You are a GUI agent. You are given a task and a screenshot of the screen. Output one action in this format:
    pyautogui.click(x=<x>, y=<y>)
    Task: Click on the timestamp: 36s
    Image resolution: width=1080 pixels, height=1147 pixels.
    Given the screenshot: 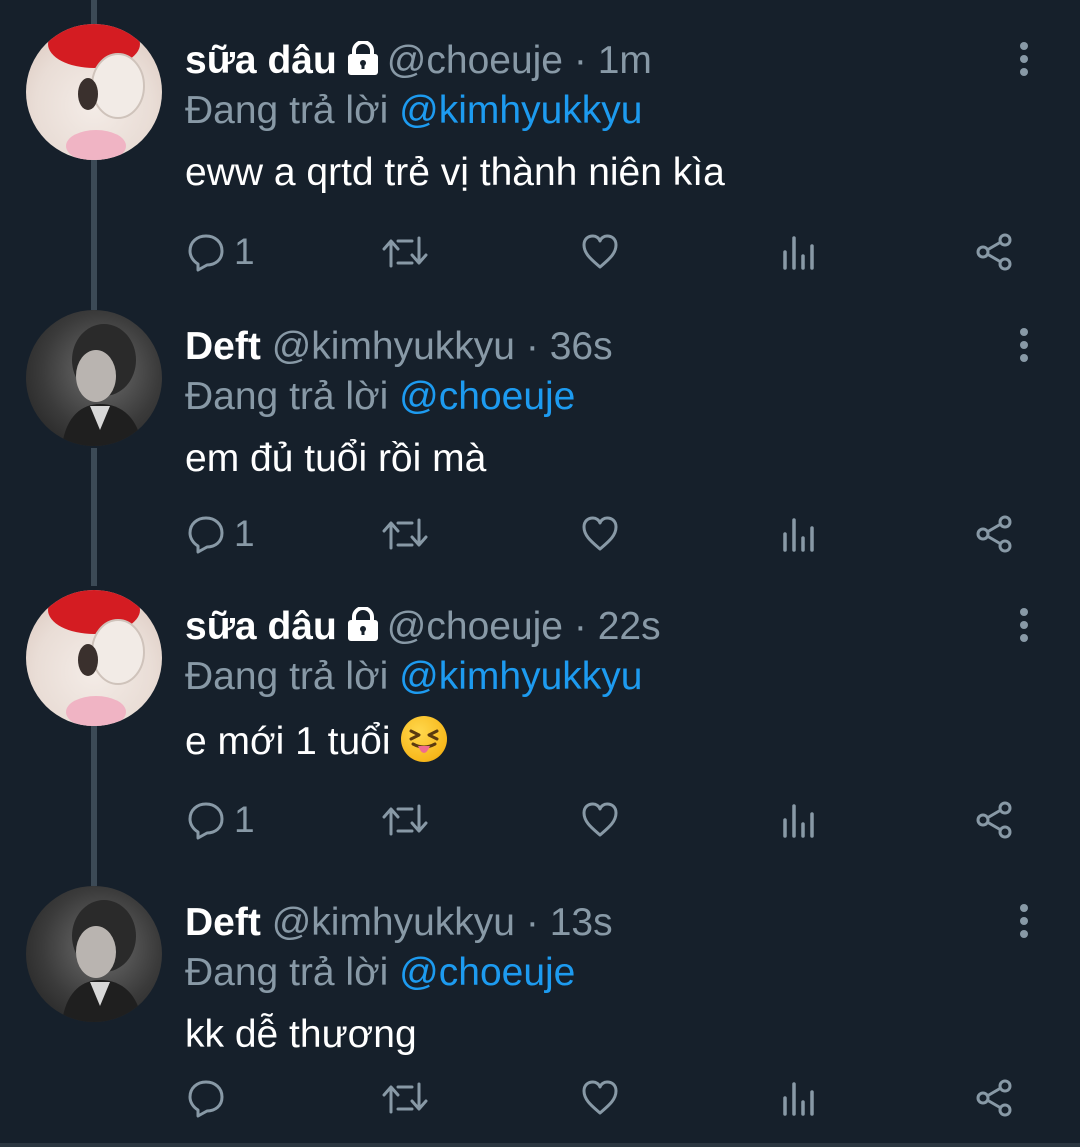 What is the action you would take?
    pyautogui.click(x=581, y=346)
    